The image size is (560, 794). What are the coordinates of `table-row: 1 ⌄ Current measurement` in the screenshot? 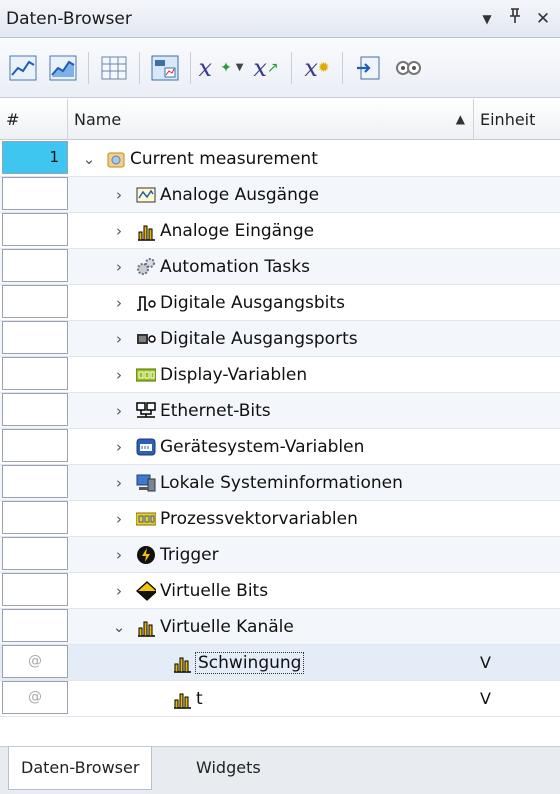 It's located at (280, 159).